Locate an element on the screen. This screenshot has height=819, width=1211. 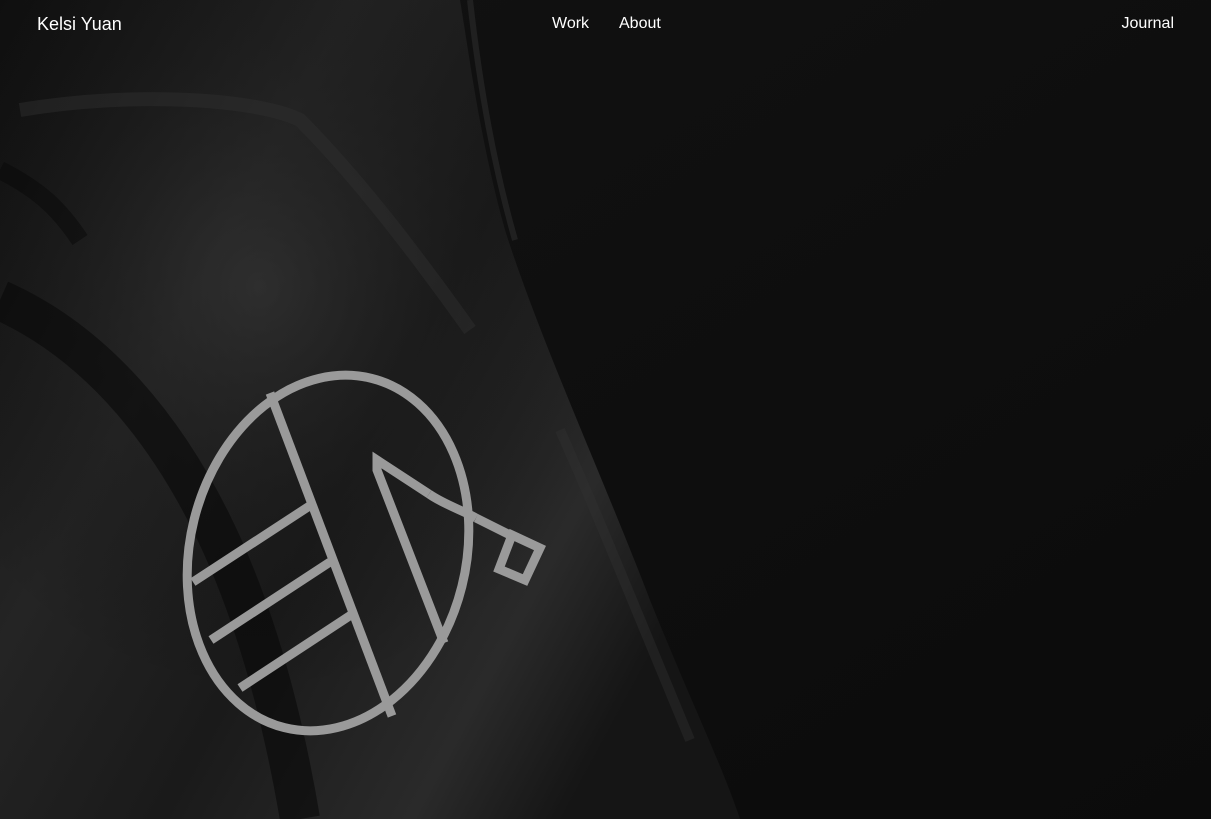
nav-work-link: Work is located at coordinates (570, 24).